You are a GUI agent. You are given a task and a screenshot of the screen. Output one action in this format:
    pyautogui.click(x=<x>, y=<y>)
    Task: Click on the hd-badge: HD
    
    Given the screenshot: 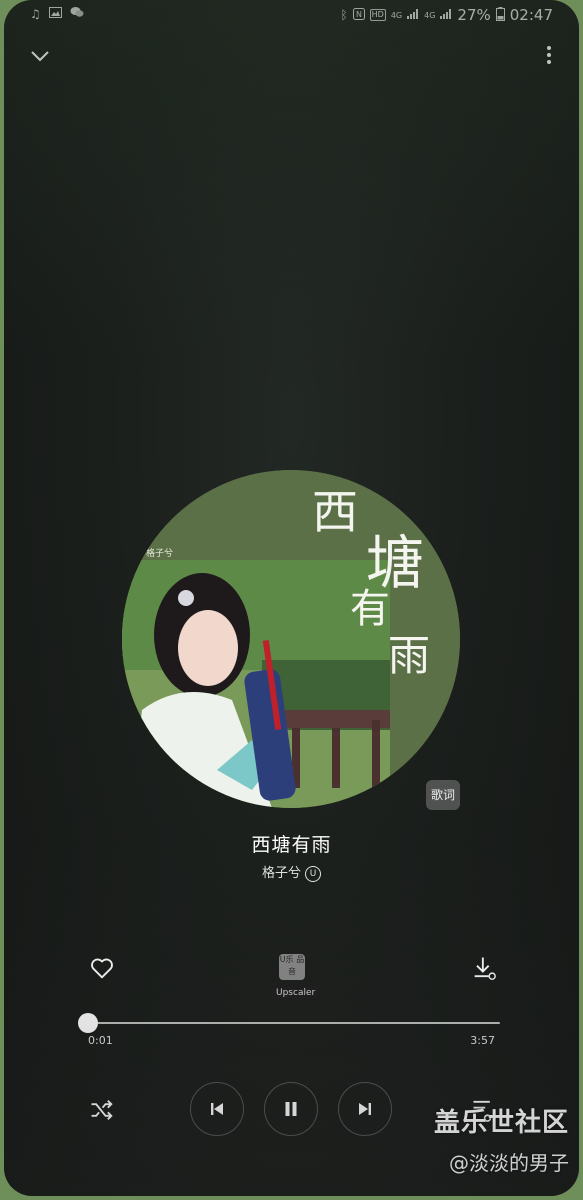 What is the action you would take?
    pyautogui.click(x=377, y=15)
    